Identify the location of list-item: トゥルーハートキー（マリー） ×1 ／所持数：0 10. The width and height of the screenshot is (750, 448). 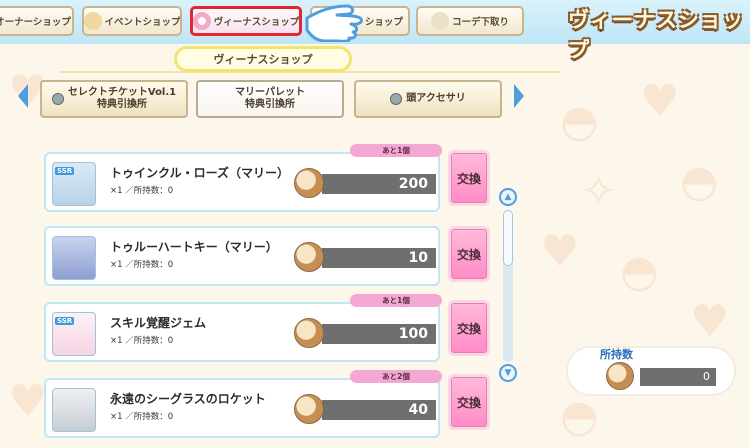
(242, 256).